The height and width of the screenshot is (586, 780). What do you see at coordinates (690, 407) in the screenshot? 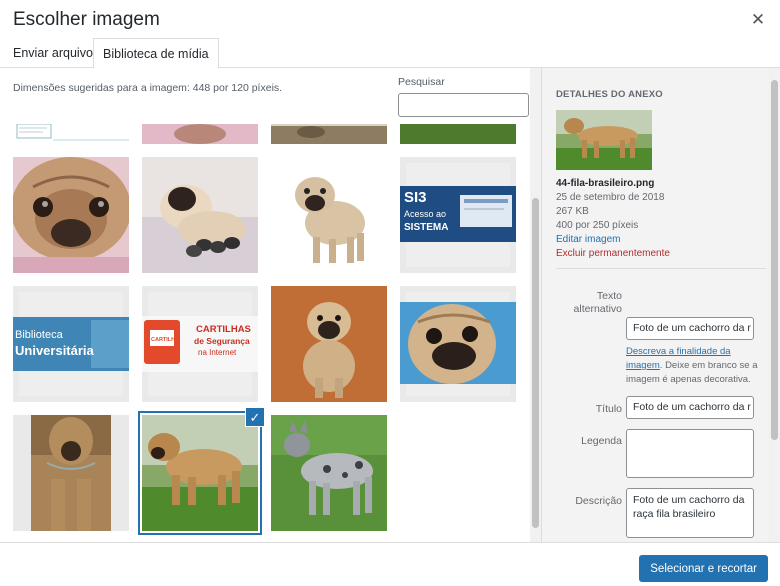
I see `title-field: Foto de um cachorro da r` at bounding box center [690, 407].